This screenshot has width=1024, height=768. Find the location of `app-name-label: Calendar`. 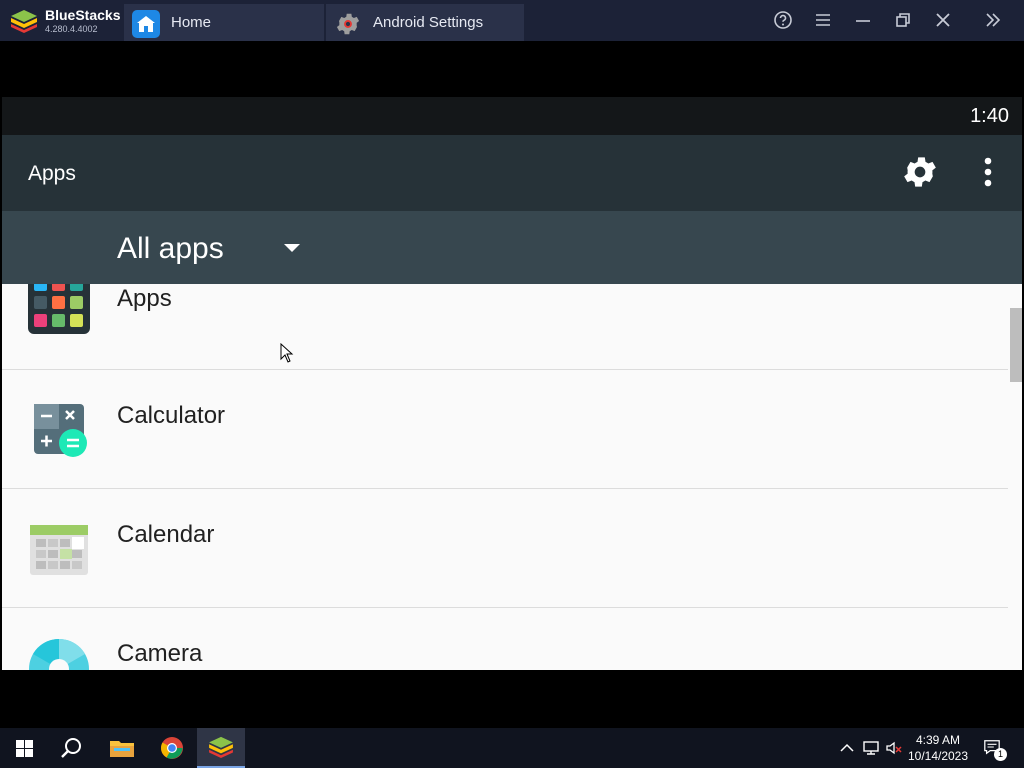

app-name-label: Calendar is located at coordinates (166, 534).